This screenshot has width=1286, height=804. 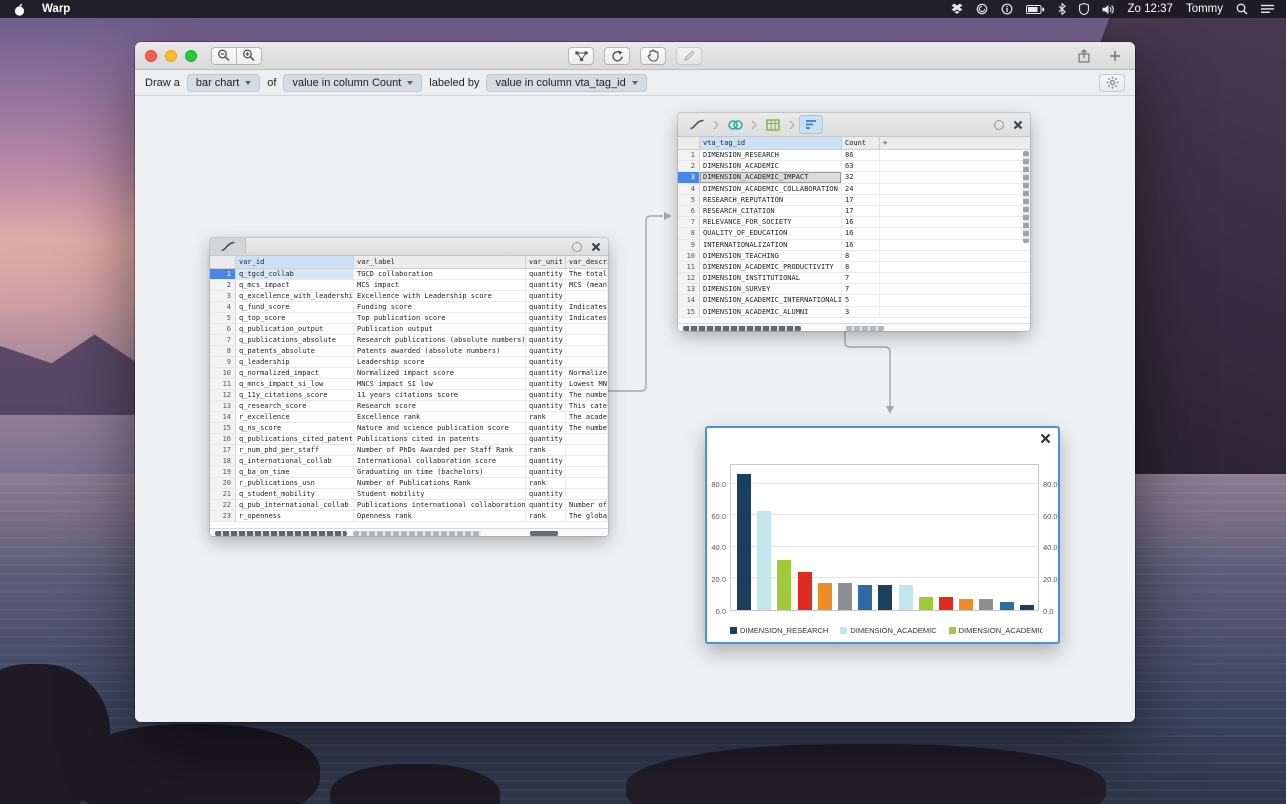 I want to click on cell-var-id: r_num_phd_per_staff, so click(x=295, y=450).